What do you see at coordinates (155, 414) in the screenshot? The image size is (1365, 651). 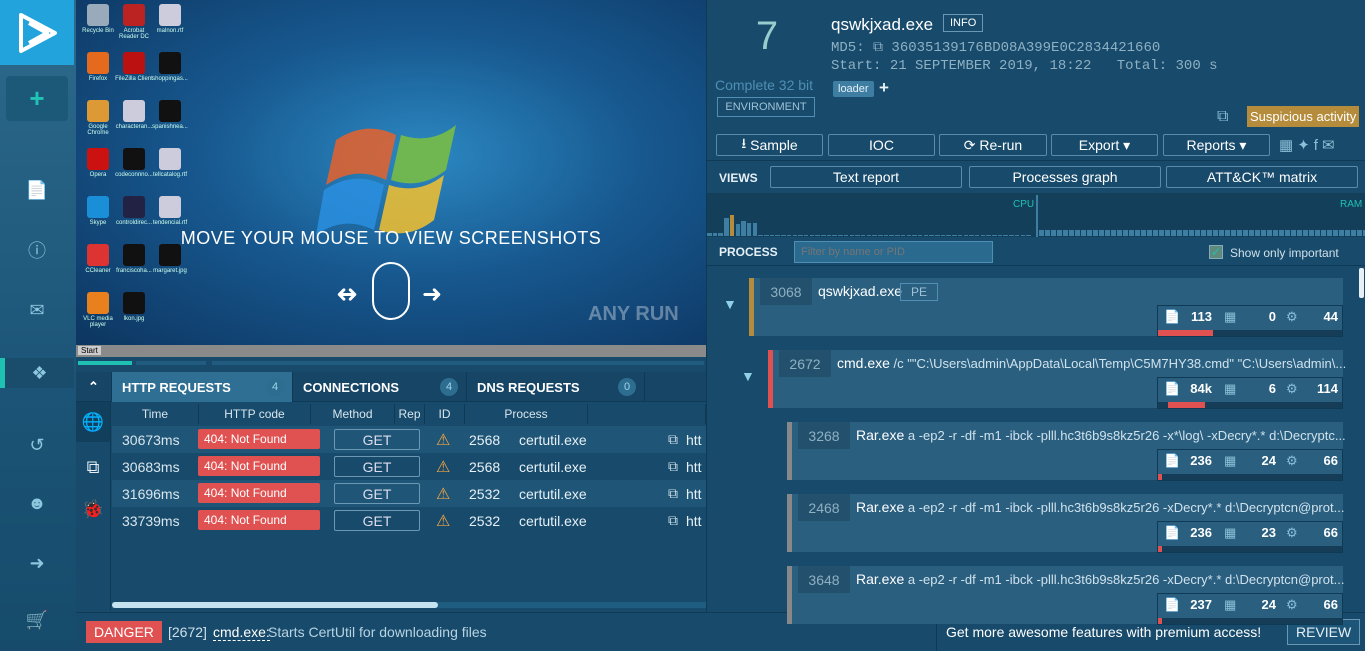 I see `column-header: Time` at bounding box center [155, 414].